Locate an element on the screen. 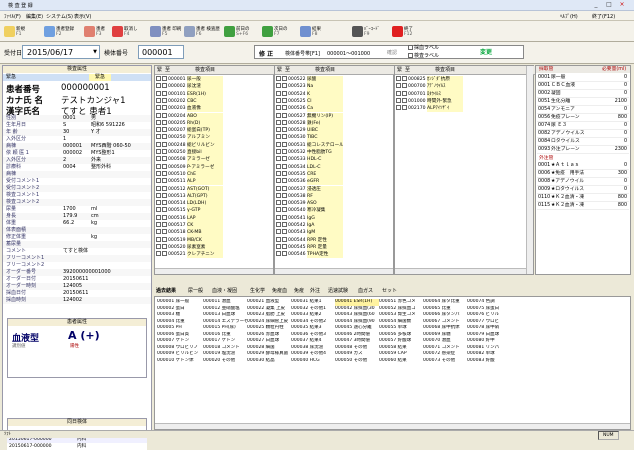  field-row: 体表面積 is located at coordinates (77, 230).